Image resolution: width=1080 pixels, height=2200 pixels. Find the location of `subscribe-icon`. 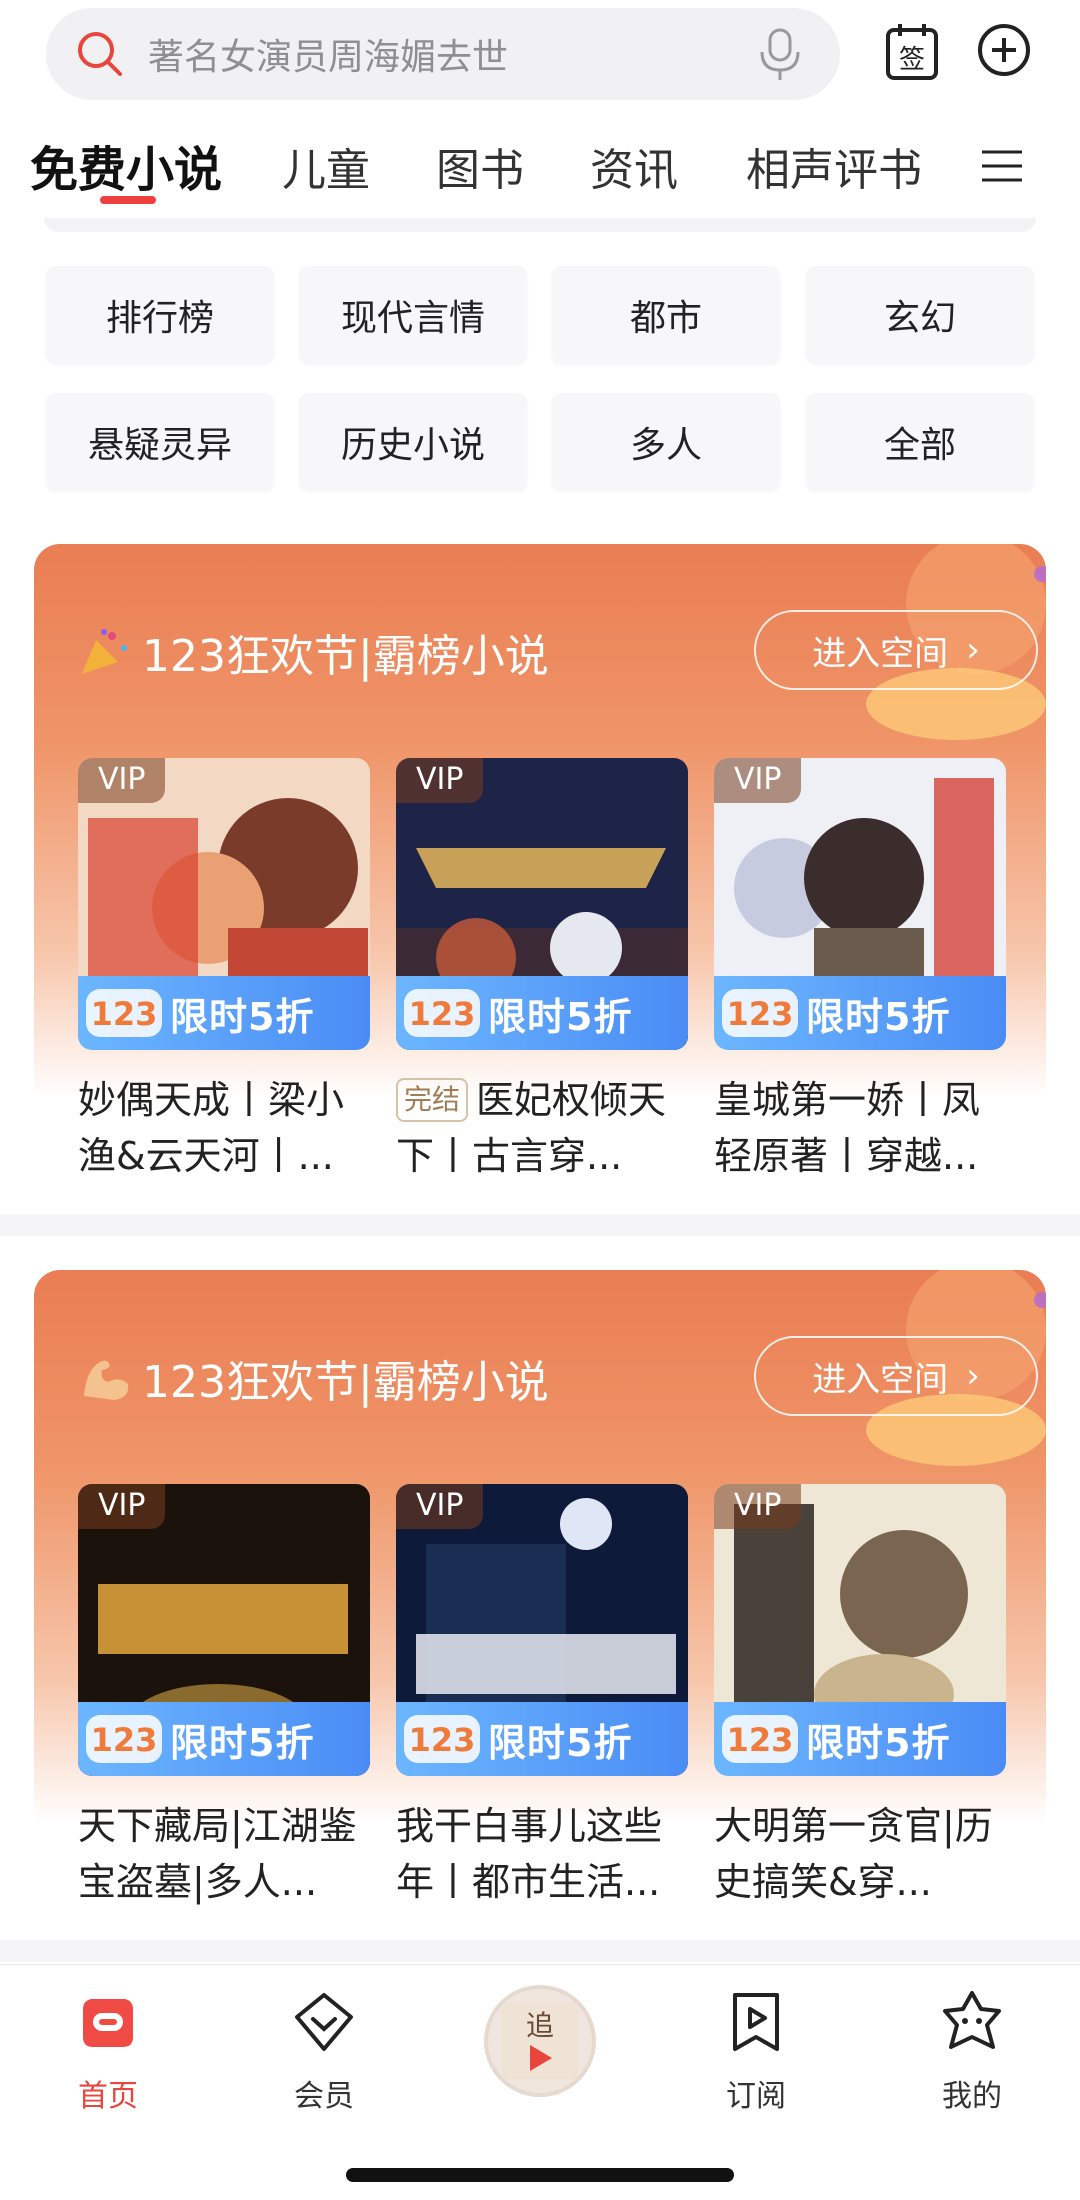

subscribe-icon is located at coordinates (756, 2022).